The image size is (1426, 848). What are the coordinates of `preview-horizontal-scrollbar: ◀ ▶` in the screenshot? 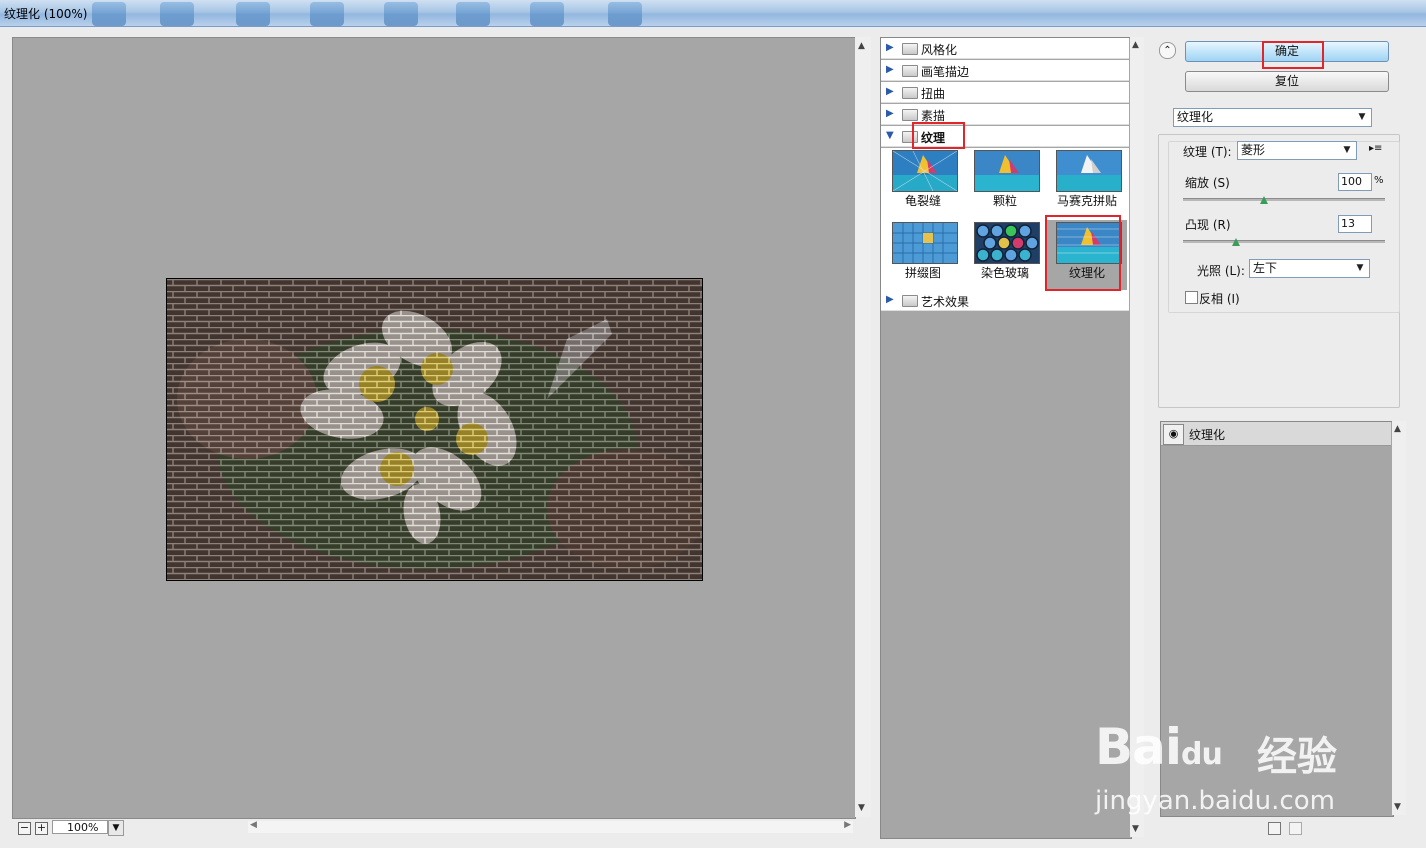 It's located at (550, 826).